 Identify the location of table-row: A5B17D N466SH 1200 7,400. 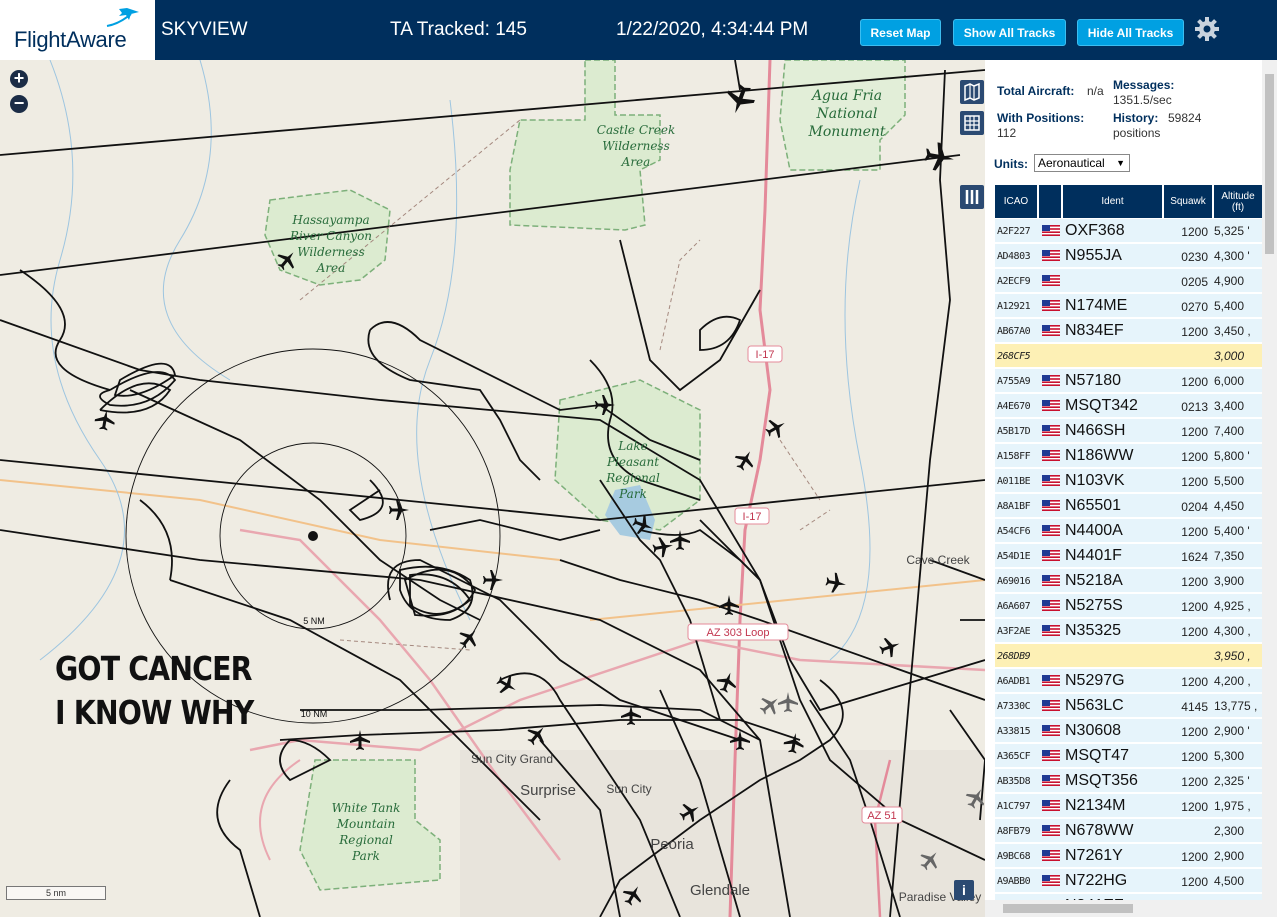
(1128, 431).